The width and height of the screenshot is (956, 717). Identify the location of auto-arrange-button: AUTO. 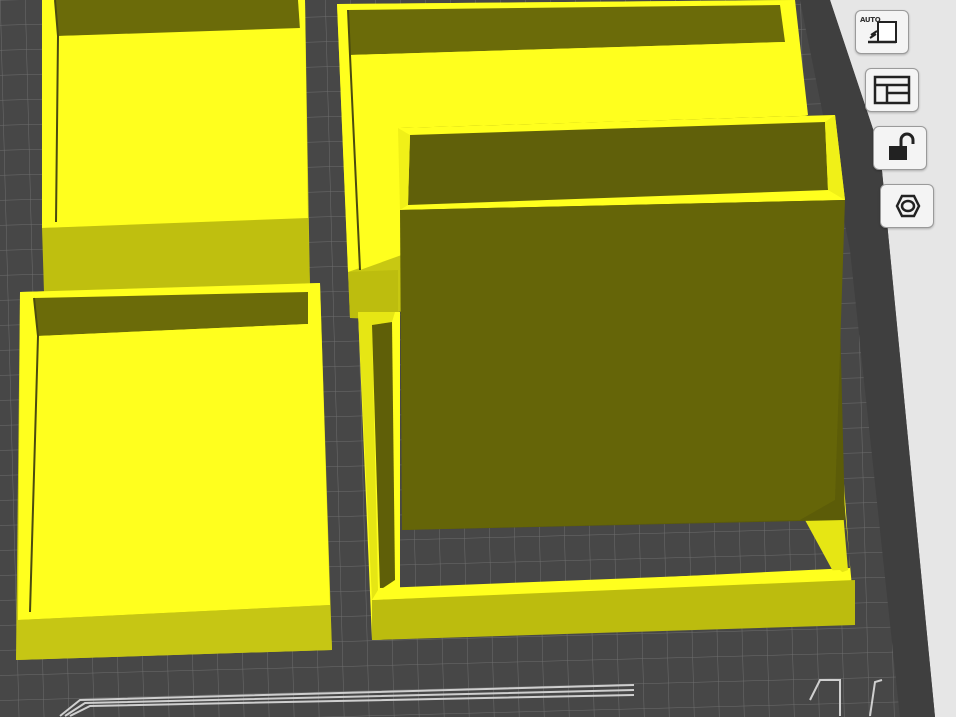
(882, 32).